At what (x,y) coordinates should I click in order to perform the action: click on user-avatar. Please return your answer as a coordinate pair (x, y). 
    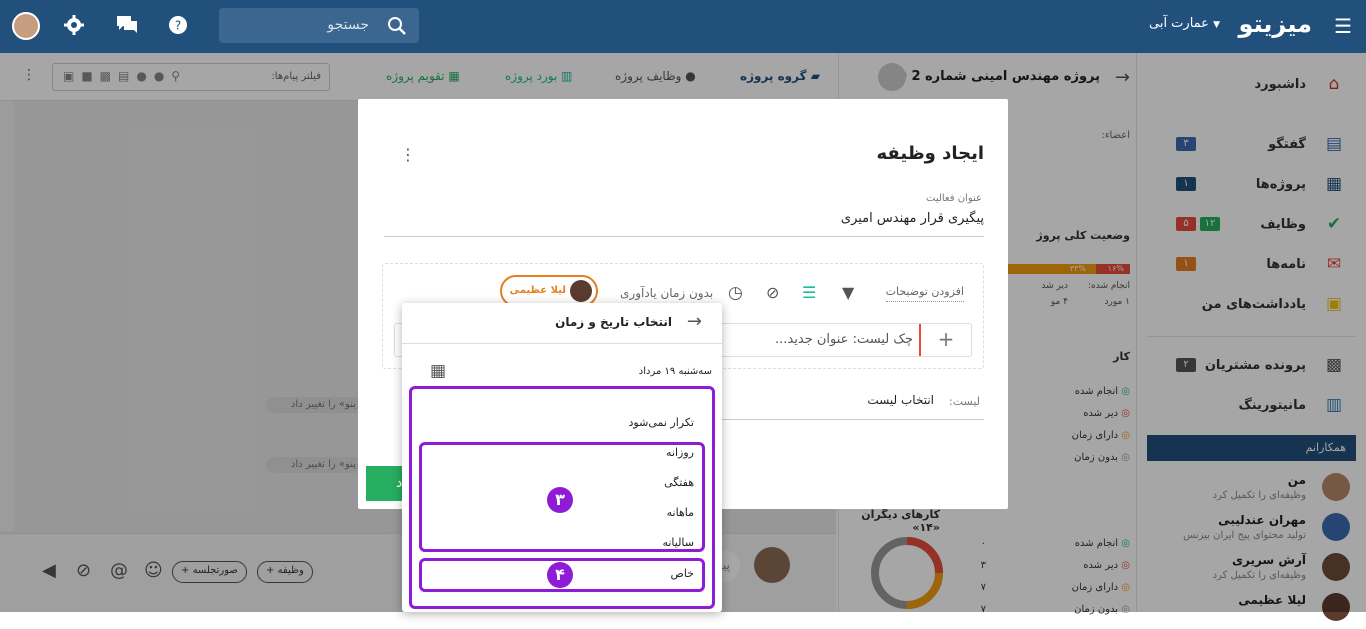
    Looking at the image, I should click on (26, 26).